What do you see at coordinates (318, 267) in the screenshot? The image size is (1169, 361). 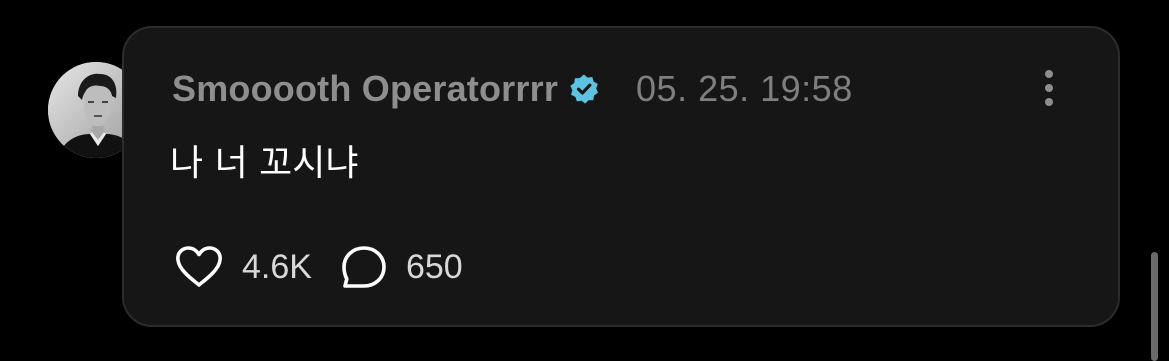 I see `action-bar: 4.6K 650` at bounding box center [318, 267].